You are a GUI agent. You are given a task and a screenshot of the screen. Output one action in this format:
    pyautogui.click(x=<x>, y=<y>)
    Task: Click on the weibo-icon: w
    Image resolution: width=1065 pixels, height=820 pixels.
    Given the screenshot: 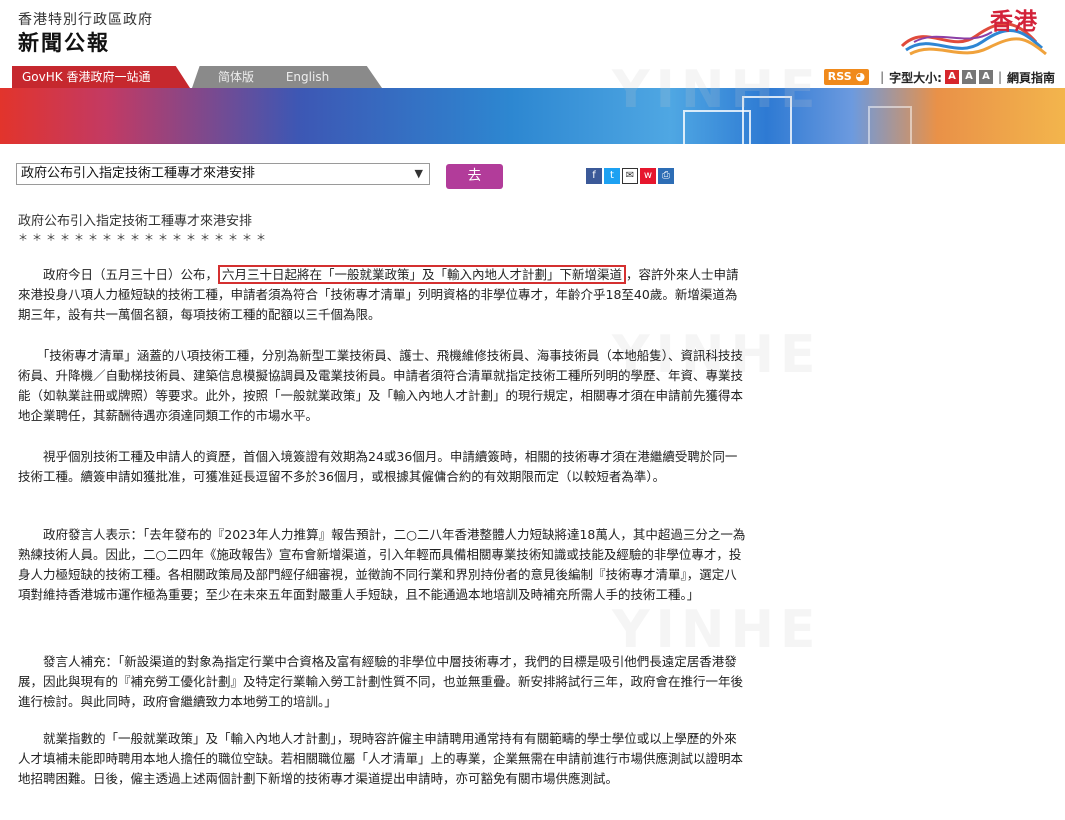 What is the action you would take?
    pyautogui.click(x=648, y=176)
    